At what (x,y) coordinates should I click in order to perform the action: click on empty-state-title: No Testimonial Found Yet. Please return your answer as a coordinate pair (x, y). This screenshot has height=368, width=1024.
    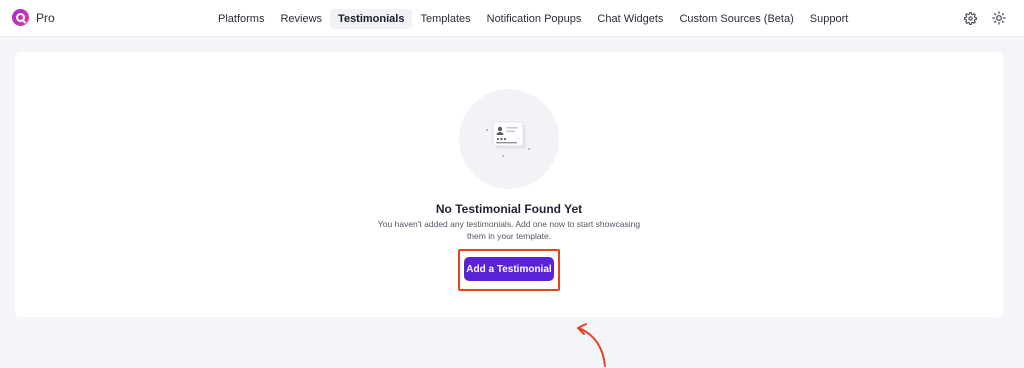
    Looking at the image, I should click on (509, 209).